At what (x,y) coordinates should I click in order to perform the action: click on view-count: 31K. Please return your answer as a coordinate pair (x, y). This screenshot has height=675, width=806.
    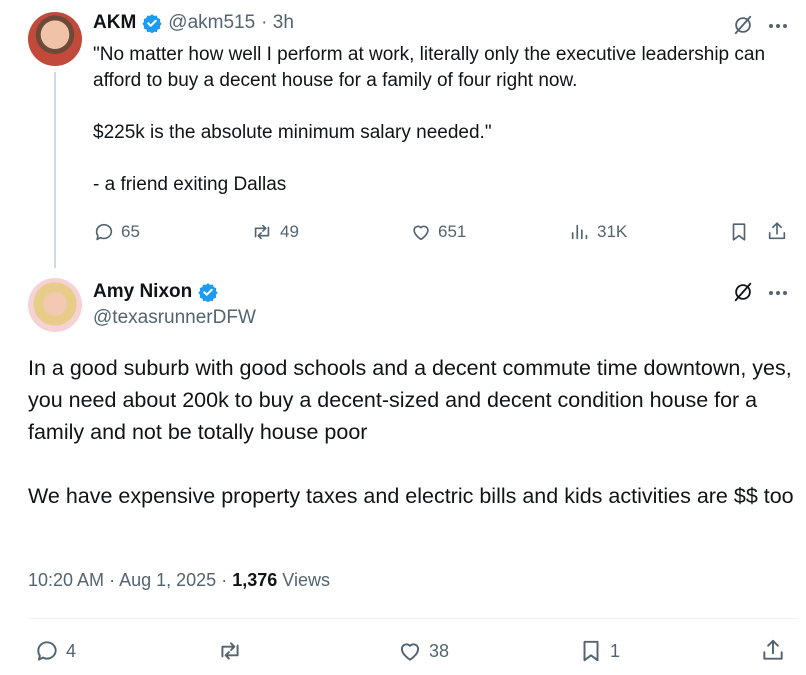
    Looking at the image, I should click on (612, 231).